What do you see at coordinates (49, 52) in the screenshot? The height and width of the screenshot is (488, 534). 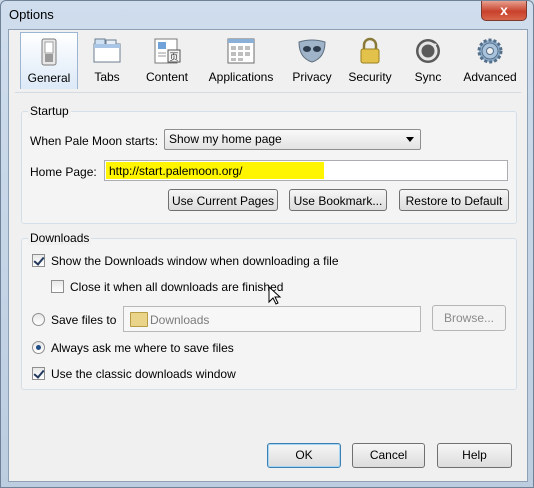 I see `switch-icon` at bounding box center [49, 52].